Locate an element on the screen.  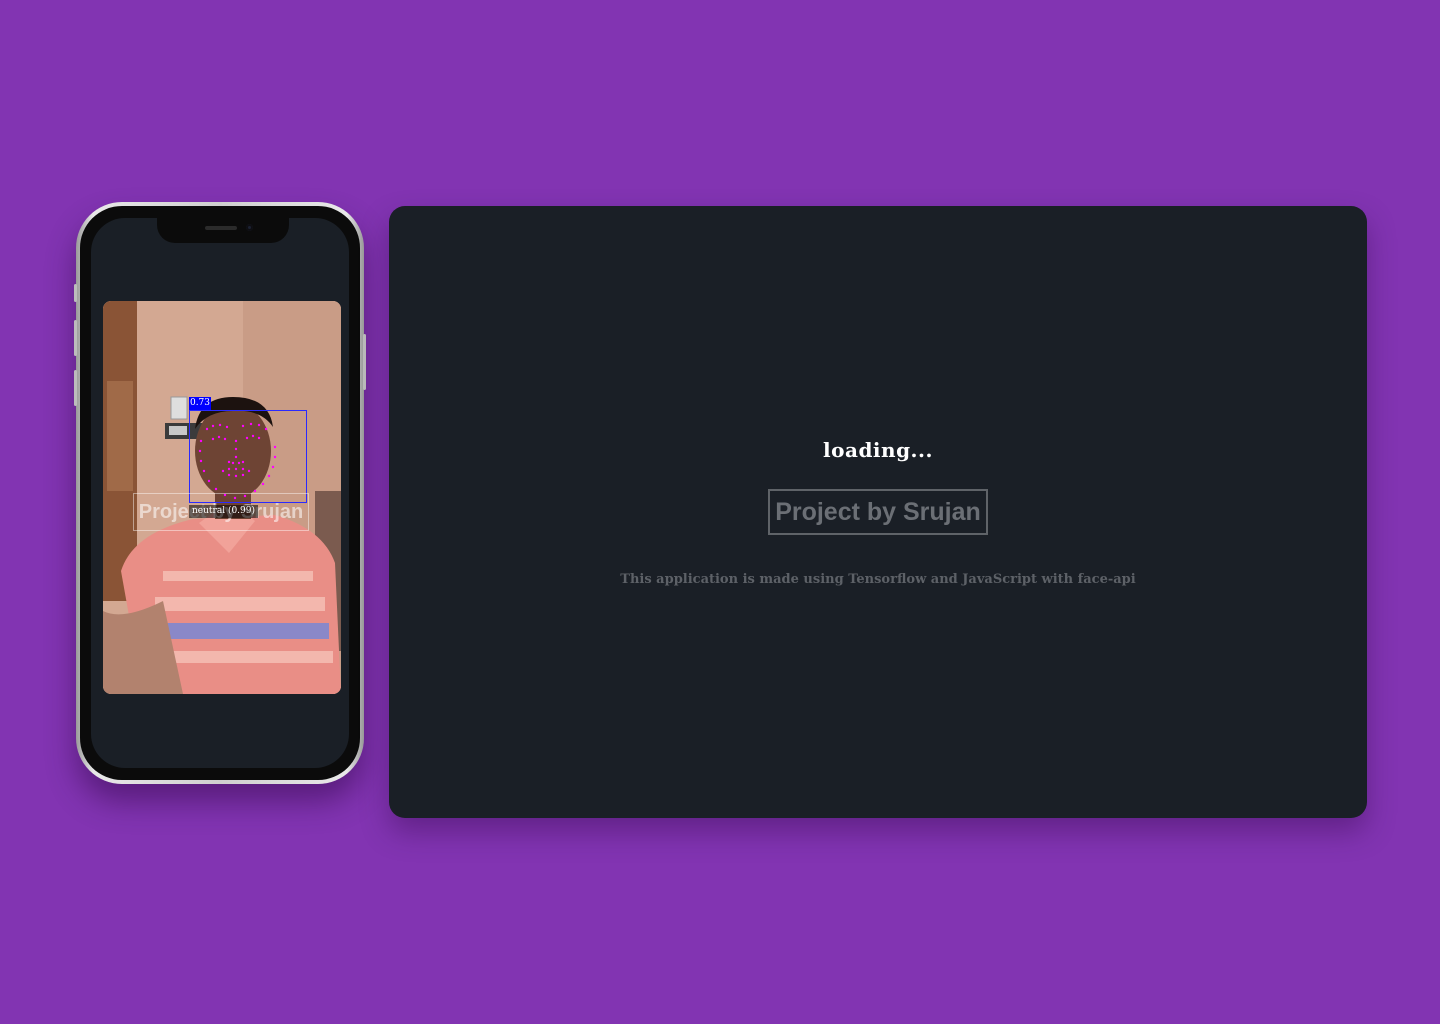
project-credit: Project by Srujan is located at coordinates (878, 512).